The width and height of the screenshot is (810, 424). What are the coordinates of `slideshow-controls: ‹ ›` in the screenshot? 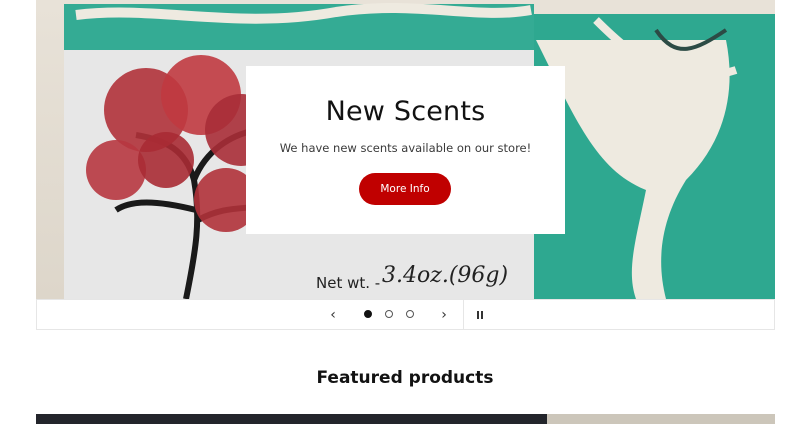 It's located at (405, 314).